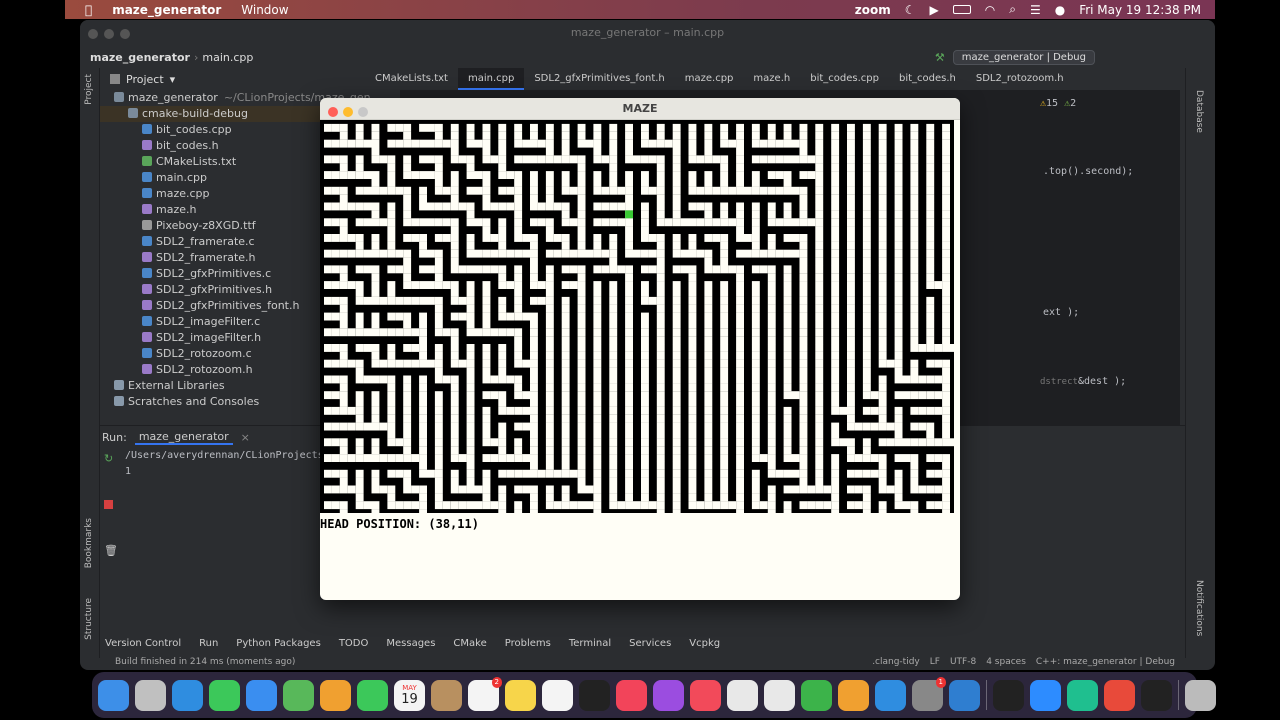 Image resolution: width=1280 pixels, height=720 pixels. I want to click on rerun-icon: ↻, so click(108, 458).